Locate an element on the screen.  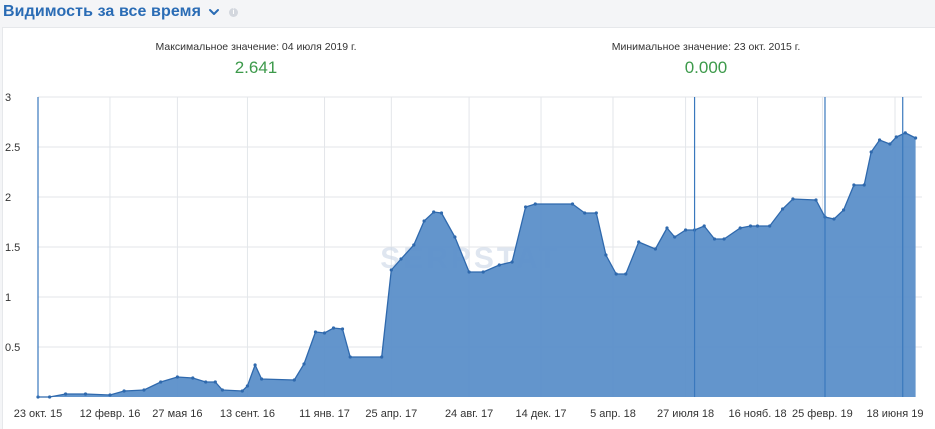
x-tick-label: 18 июня 19 is located at coordinates (895, 414).